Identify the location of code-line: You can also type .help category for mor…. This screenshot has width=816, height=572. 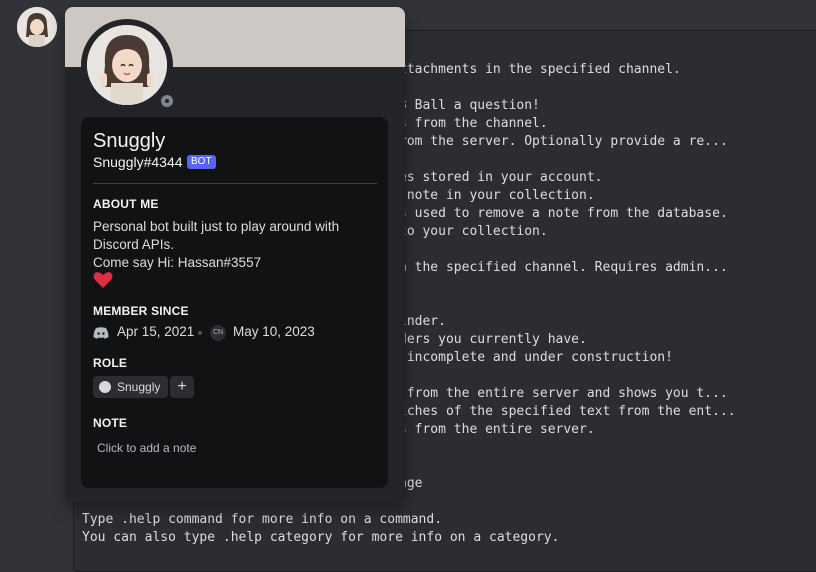
(321, 537).